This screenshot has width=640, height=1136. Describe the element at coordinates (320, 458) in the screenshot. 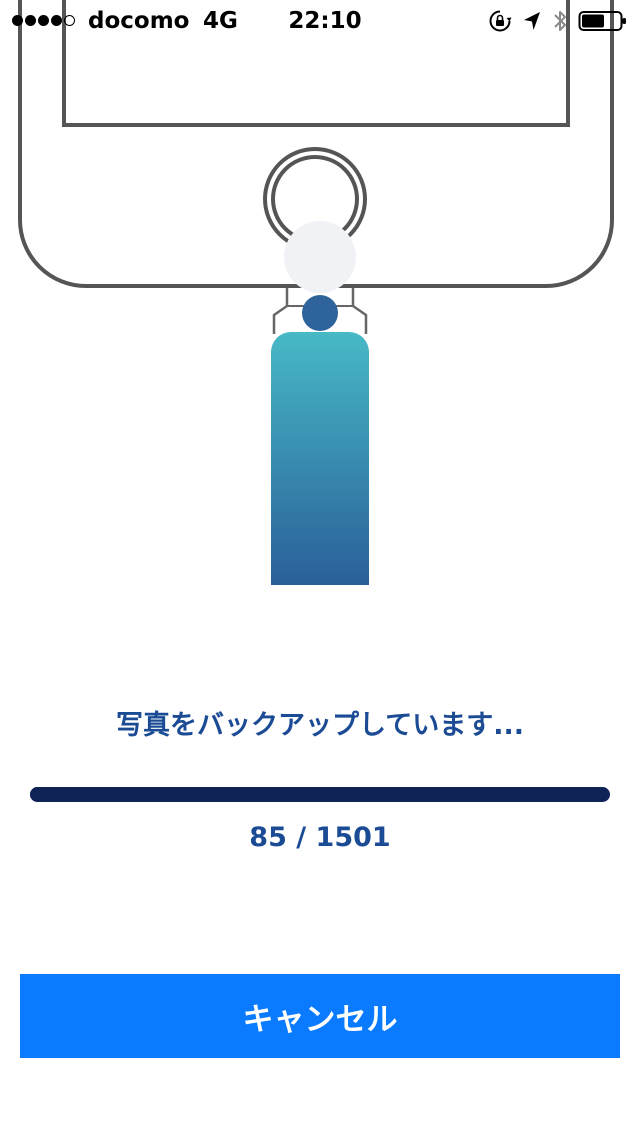

I see `usb-drive-icon` at that location.